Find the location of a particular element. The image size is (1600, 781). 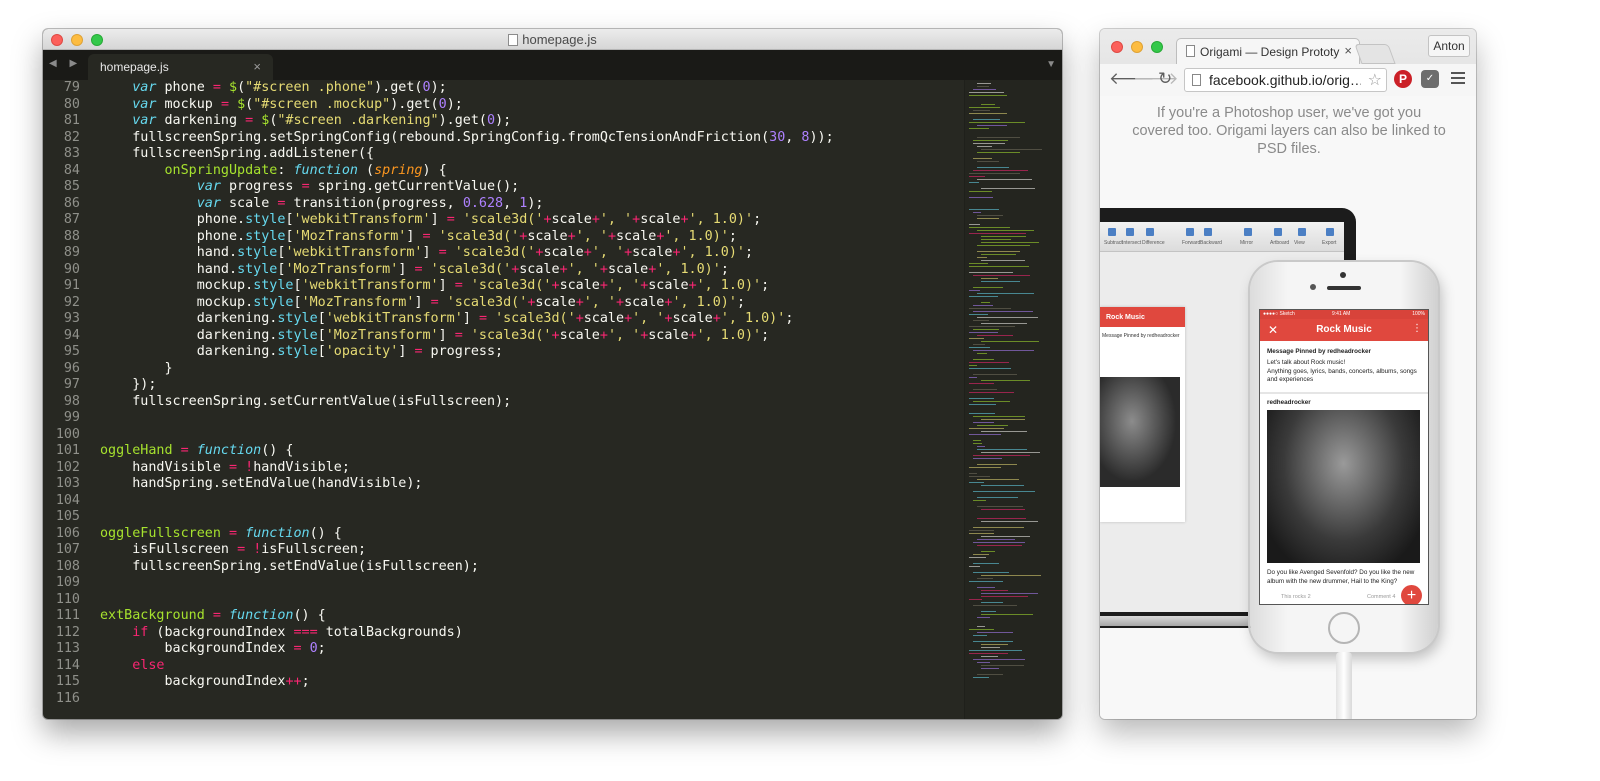

code-line: 111 extBackground = function() { is located at coordinates (503, 616).